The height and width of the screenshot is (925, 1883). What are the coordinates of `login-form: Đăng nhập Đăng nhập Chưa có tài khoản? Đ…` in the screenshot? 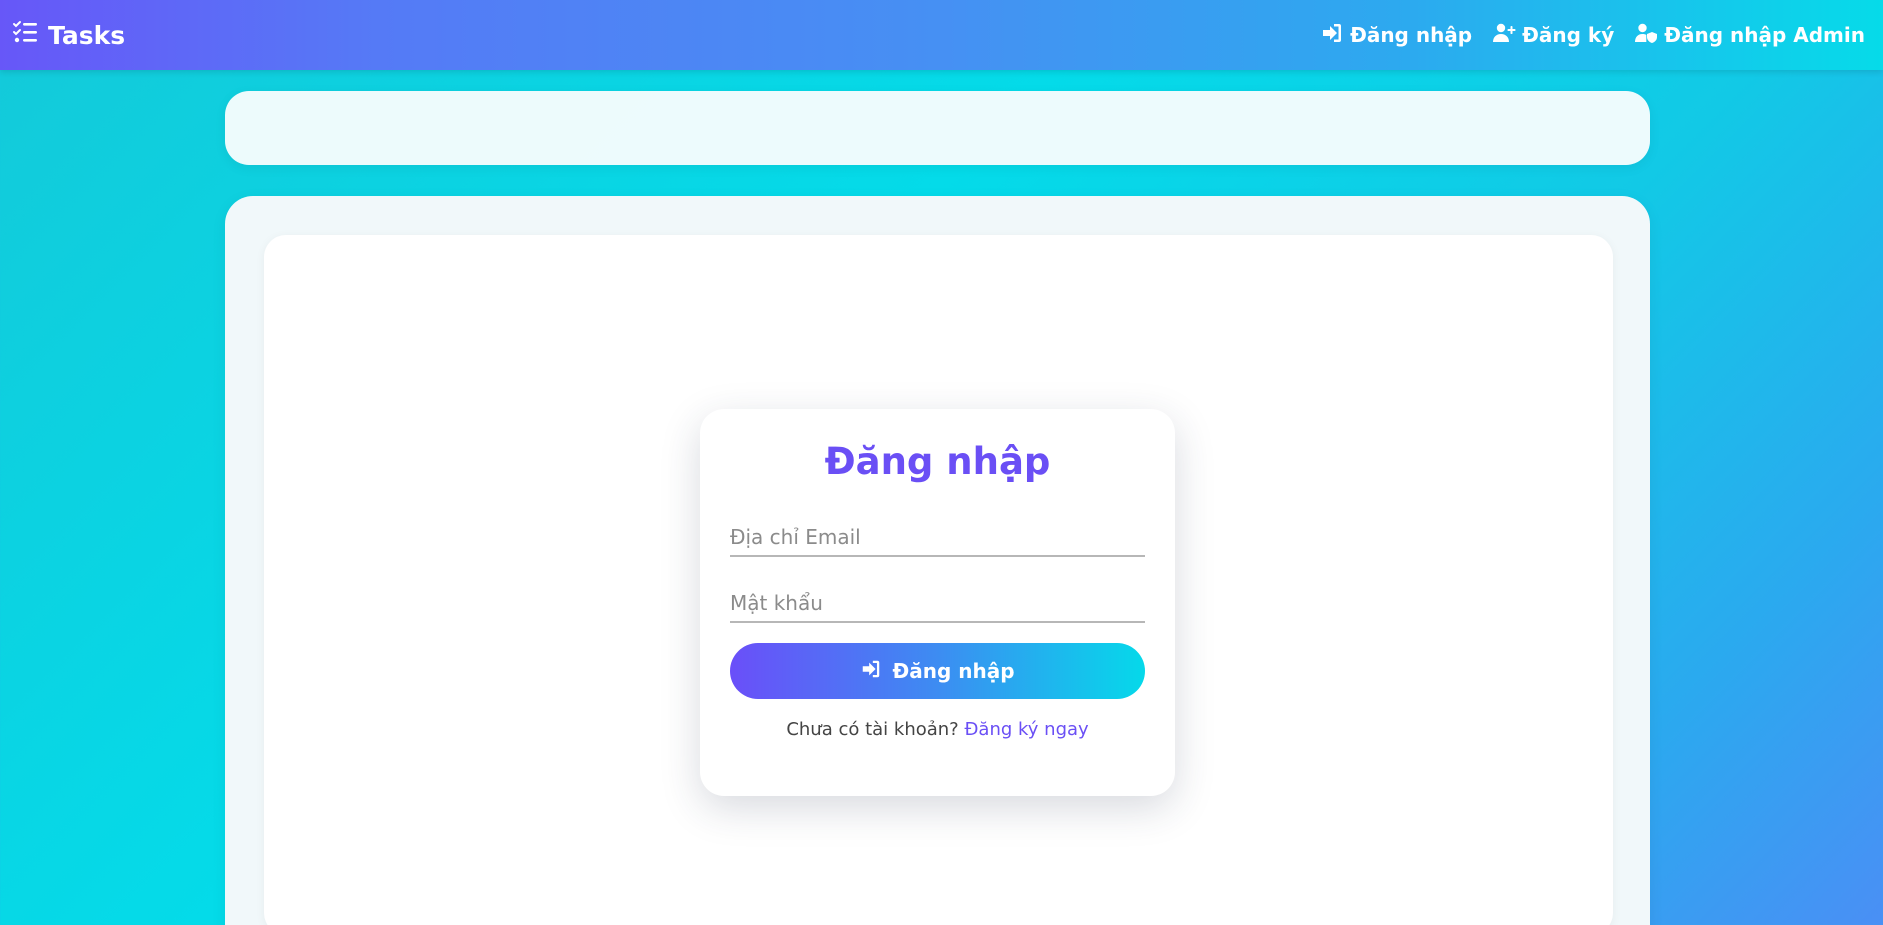 It's located at (937, 602).